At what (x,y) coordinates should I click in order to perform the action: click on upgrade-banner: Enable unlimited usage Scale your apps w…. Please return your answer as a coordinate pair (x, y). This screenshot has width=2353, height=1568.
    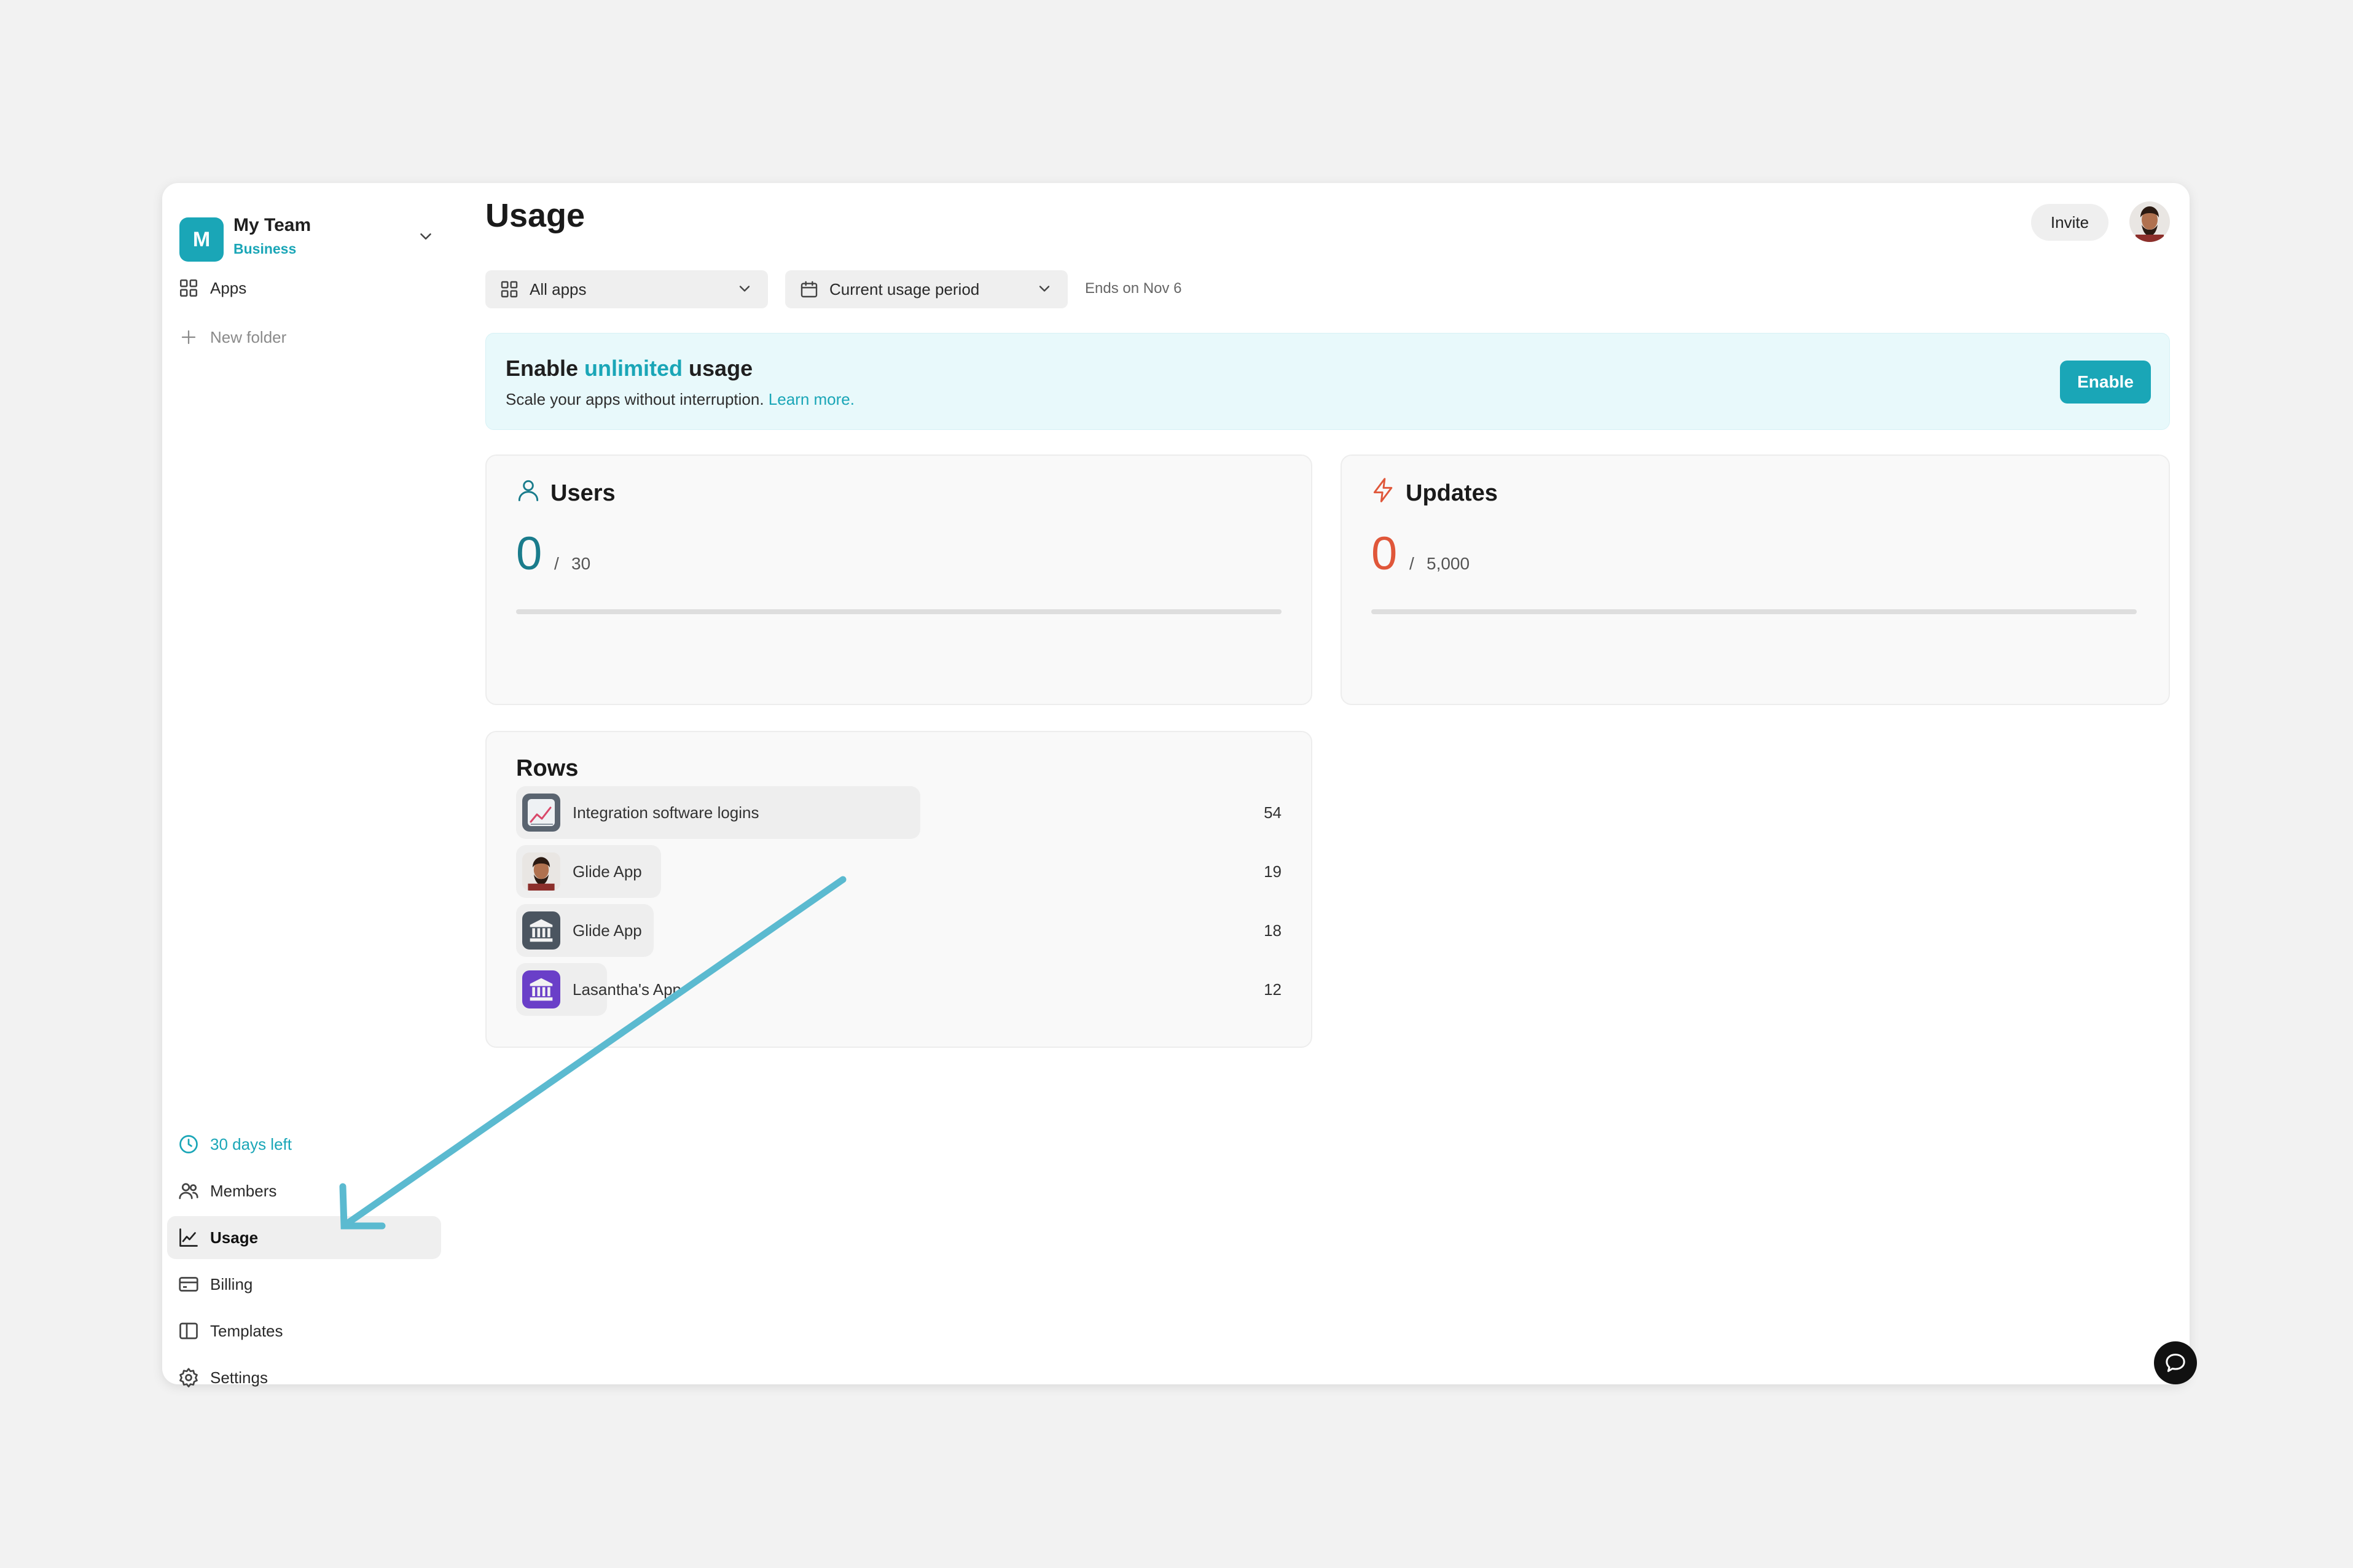
    Looking at the image, I should click on (1327, 381).